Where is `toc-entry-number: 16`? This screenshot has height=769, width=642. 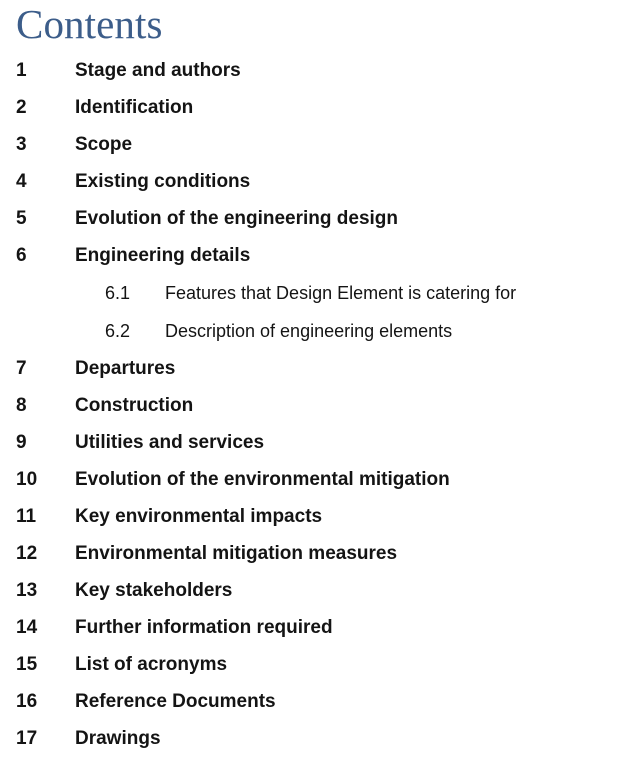
toc-entry-number: 16 is located at coordinates (27, 701).